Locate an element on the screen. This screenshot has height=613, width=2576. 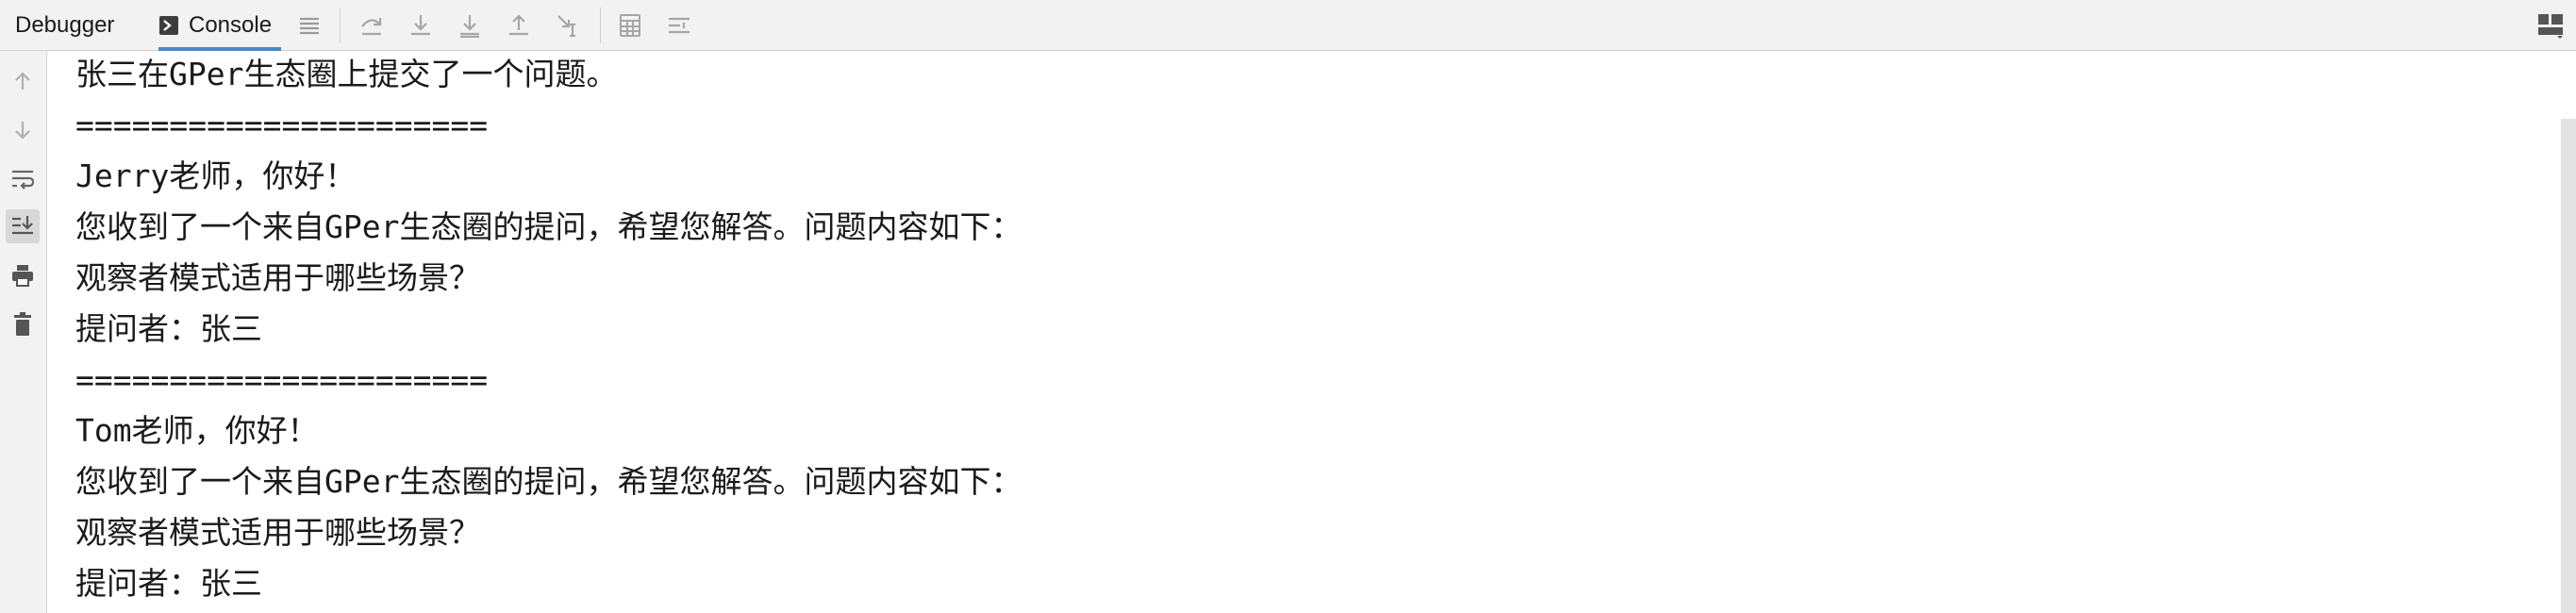
debug-toolbar: Debugger Console is located at coordinates (1288, 25).